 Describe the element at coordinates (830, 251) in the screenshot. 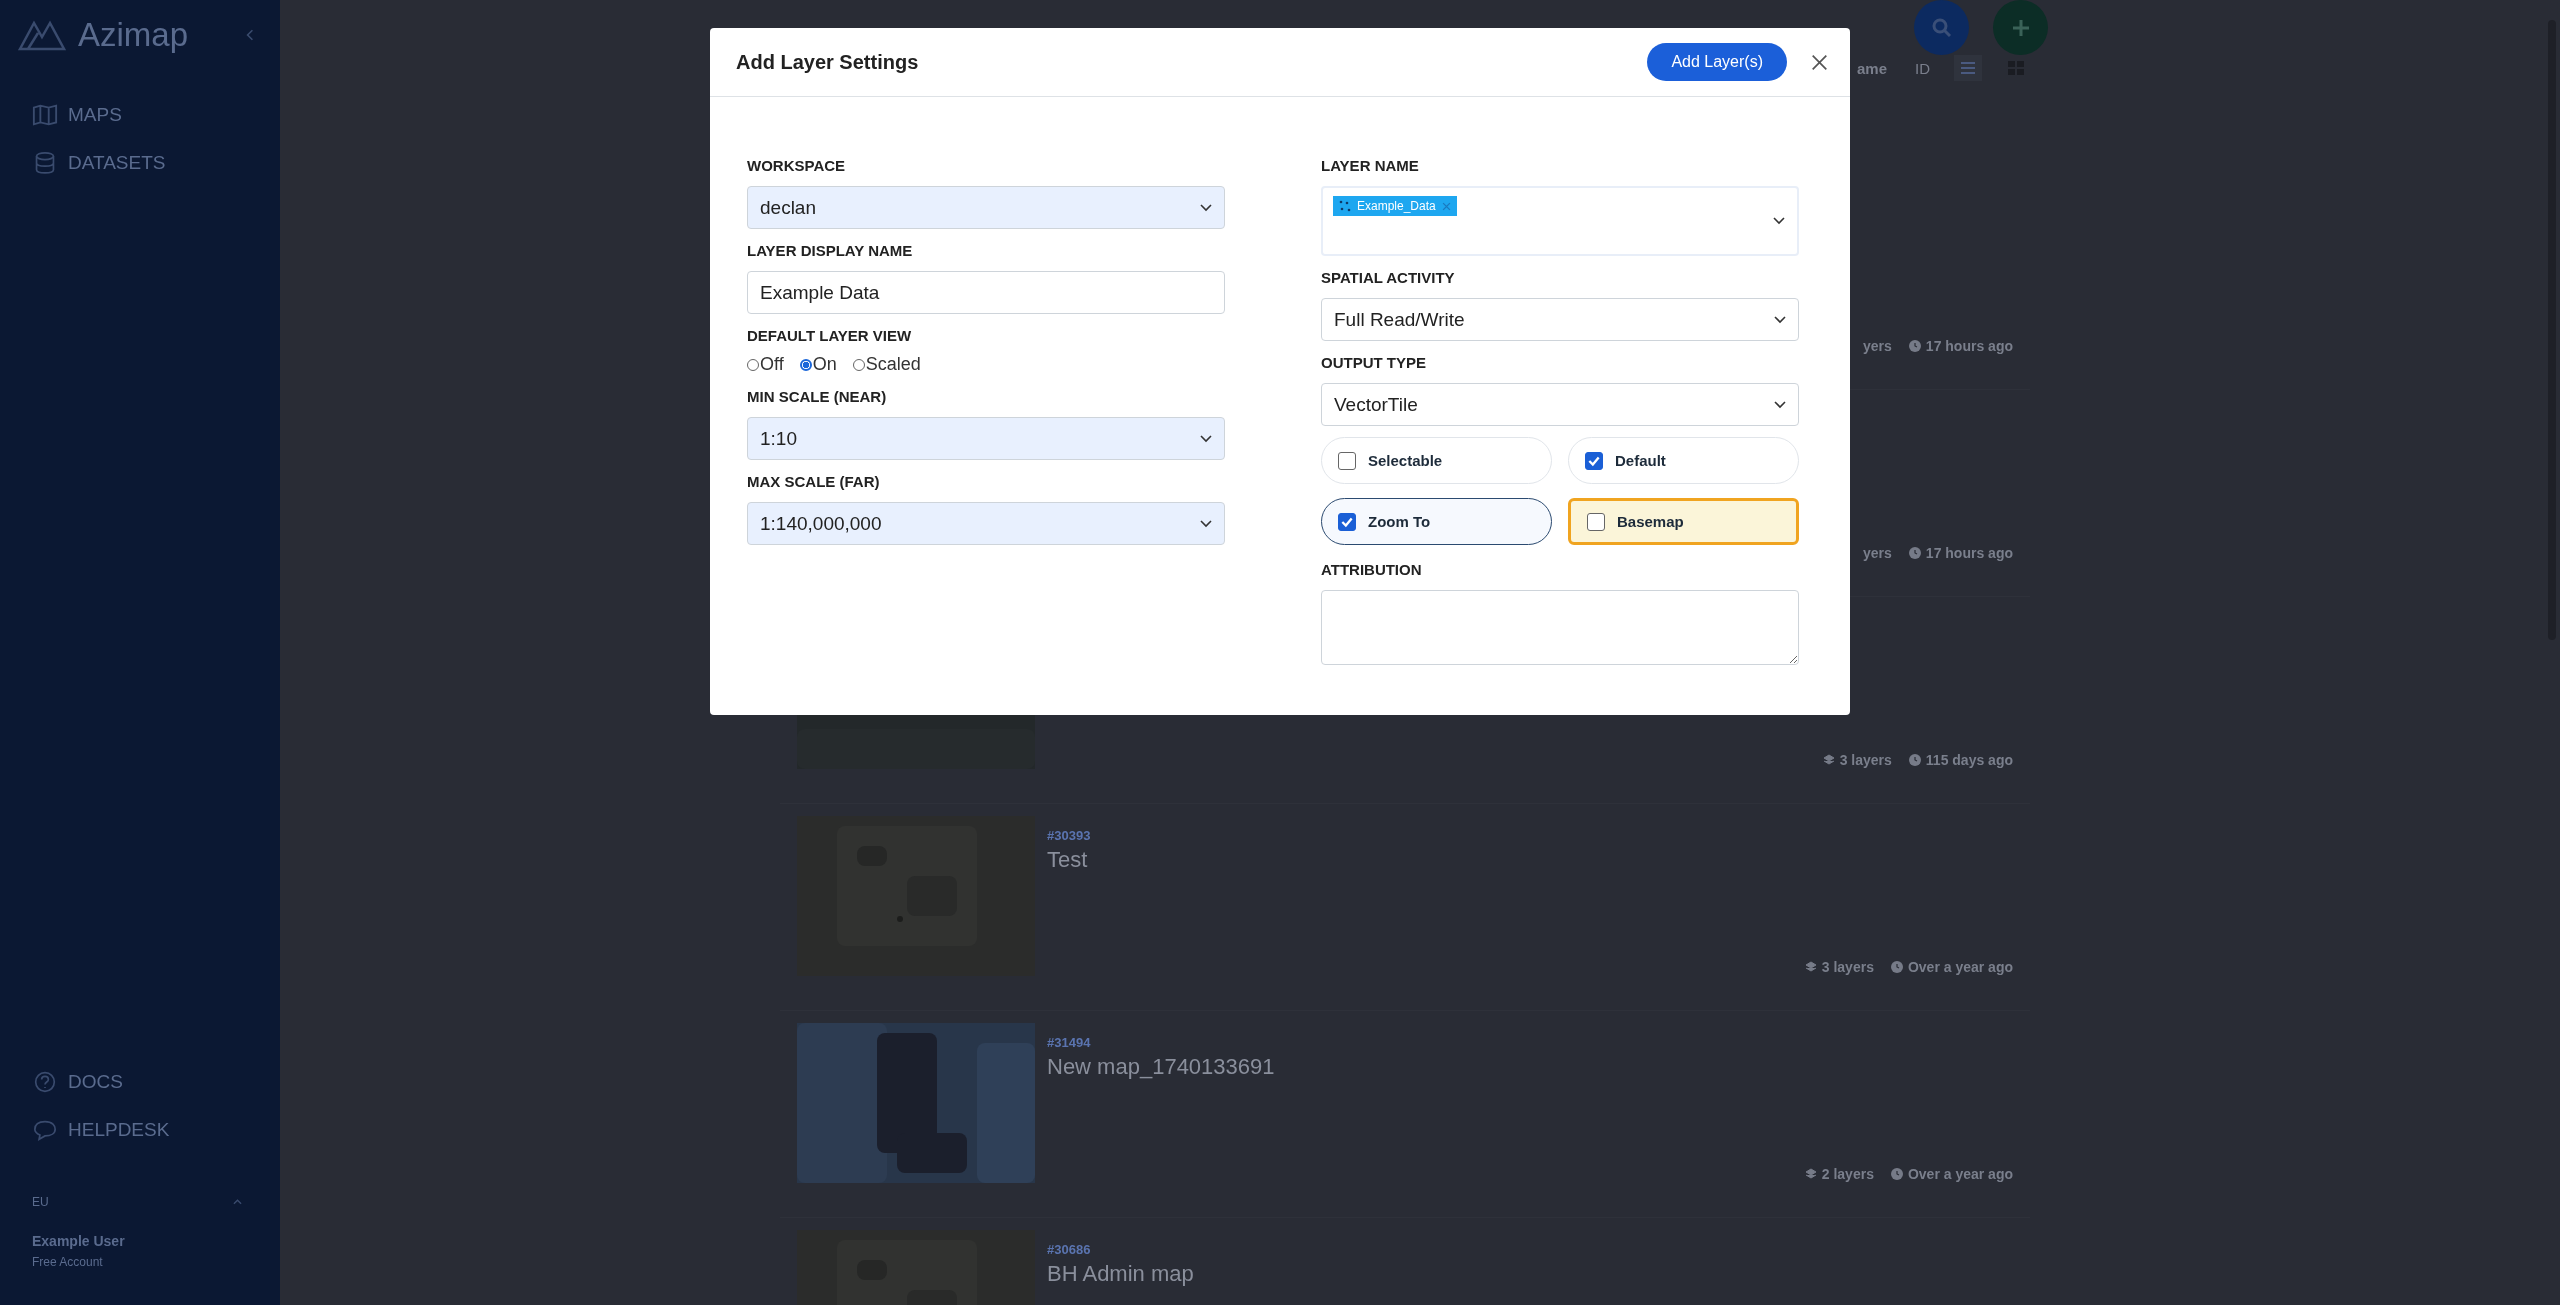

I see `field-label: LAYER DISPLAY NAME` at that location.